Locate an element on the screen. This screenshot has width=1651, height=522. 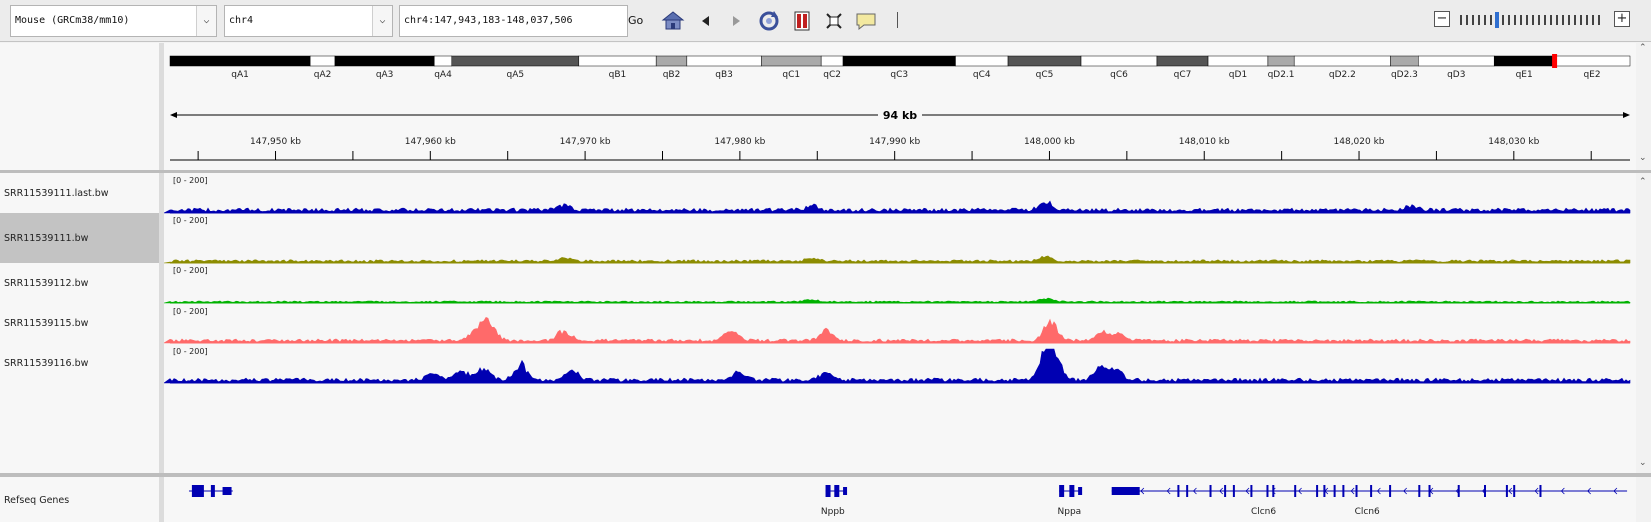
genome-value: Mouse (GRCm38/mm10) is located at coordinates (72, 20).